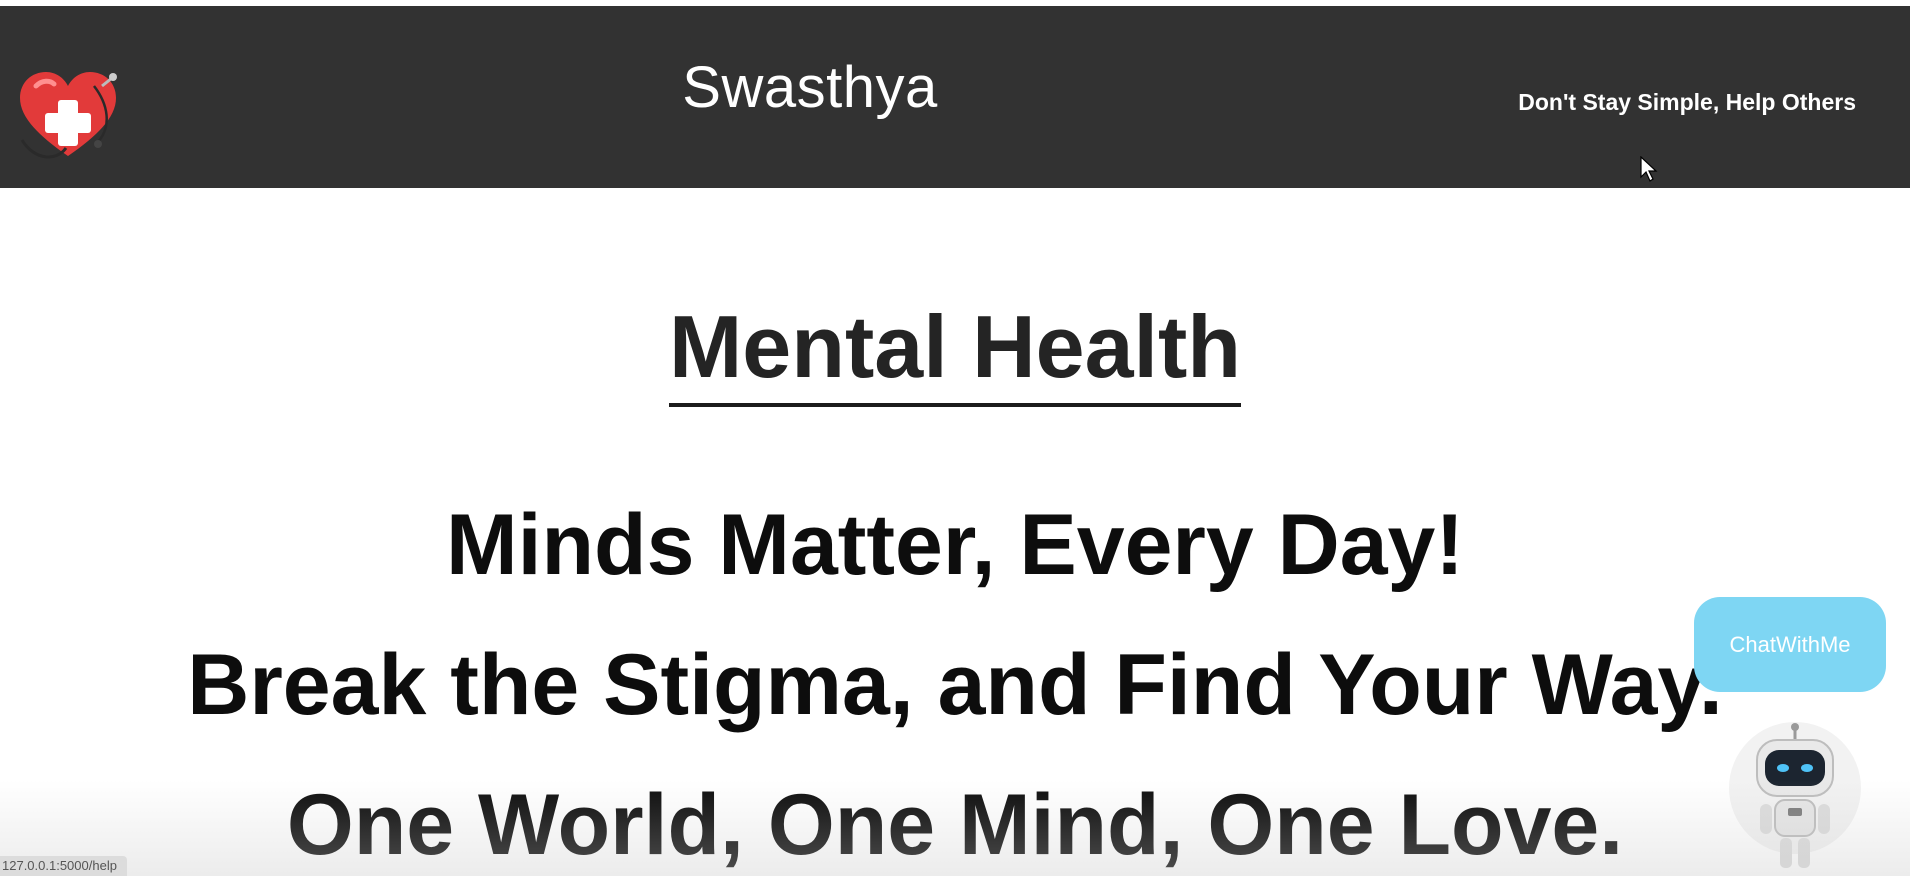 This screenshot has width=1910, height=881. Describe the element at coordinates (1787, 797) in the screenshot. I see `robot-assistant-icon` at that location.